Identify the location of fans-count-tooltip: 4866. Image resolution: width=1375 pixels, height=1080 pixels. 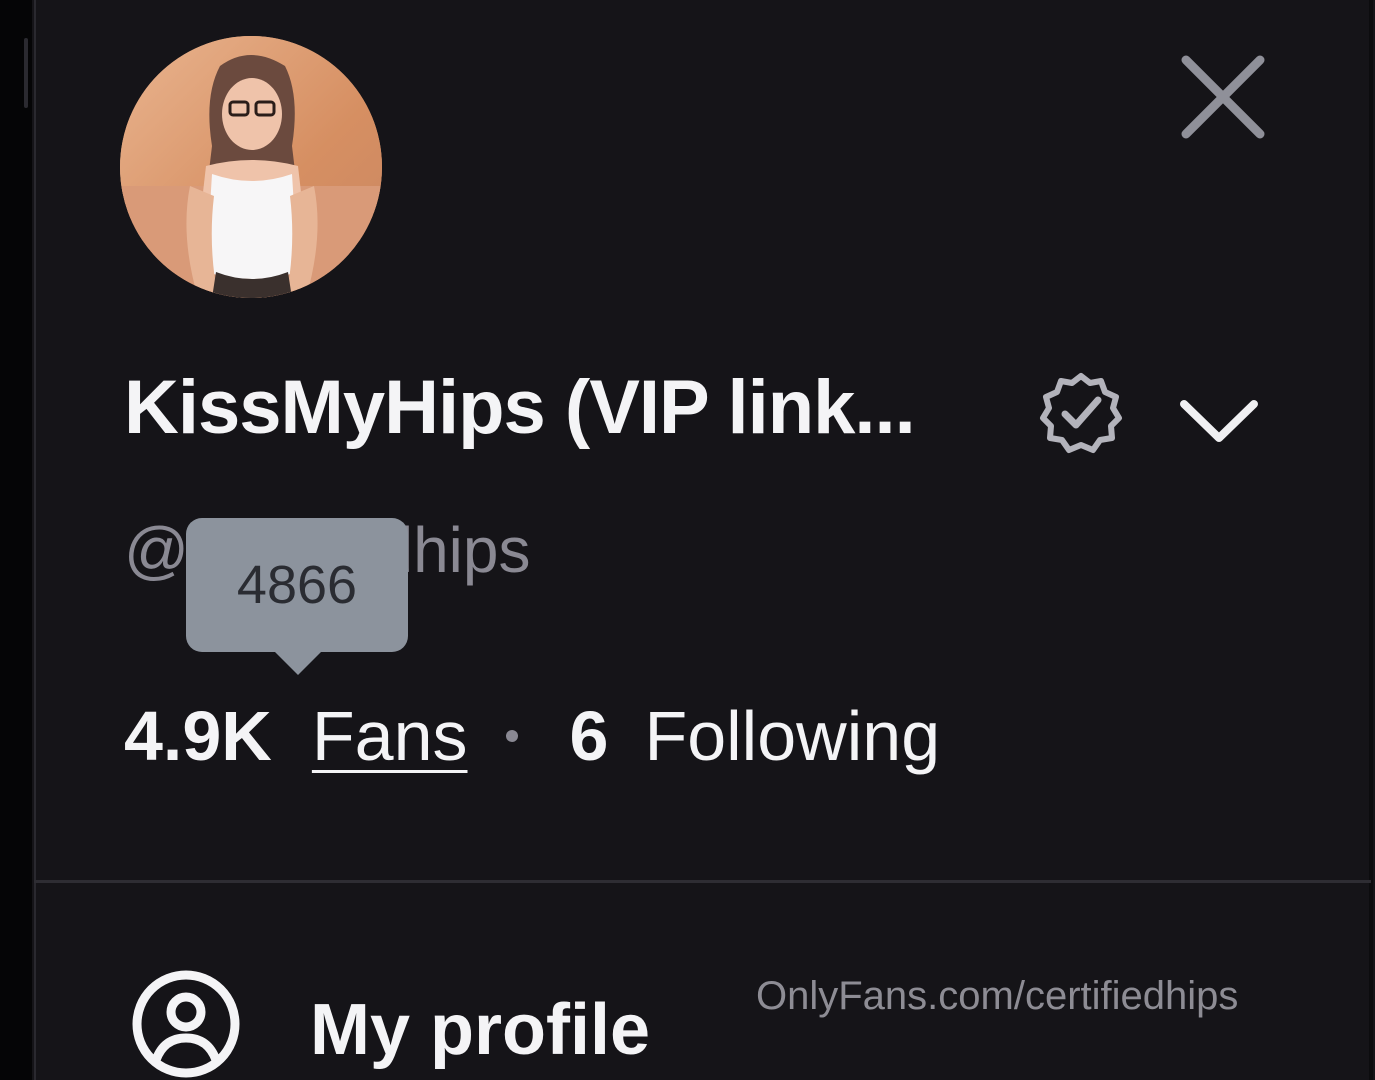
(297, 585).